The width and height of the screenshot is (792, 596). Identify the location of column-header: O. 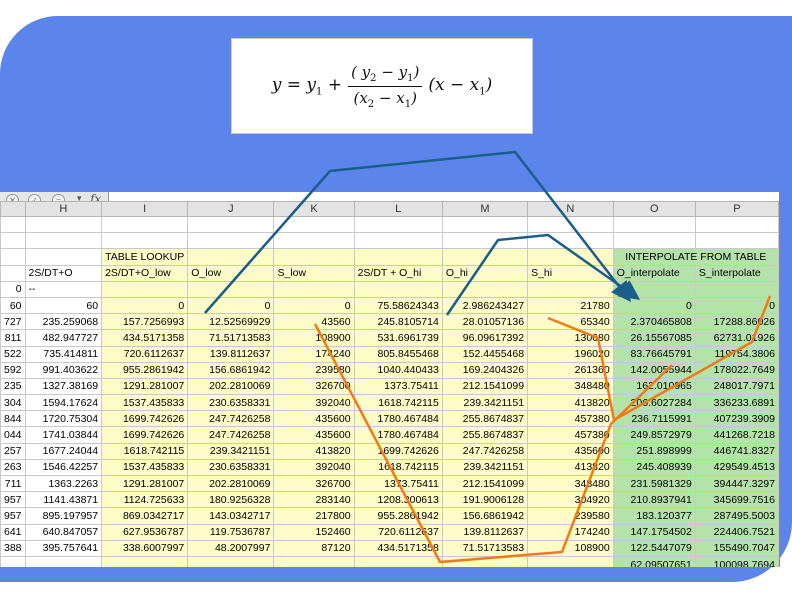
(654, 209).